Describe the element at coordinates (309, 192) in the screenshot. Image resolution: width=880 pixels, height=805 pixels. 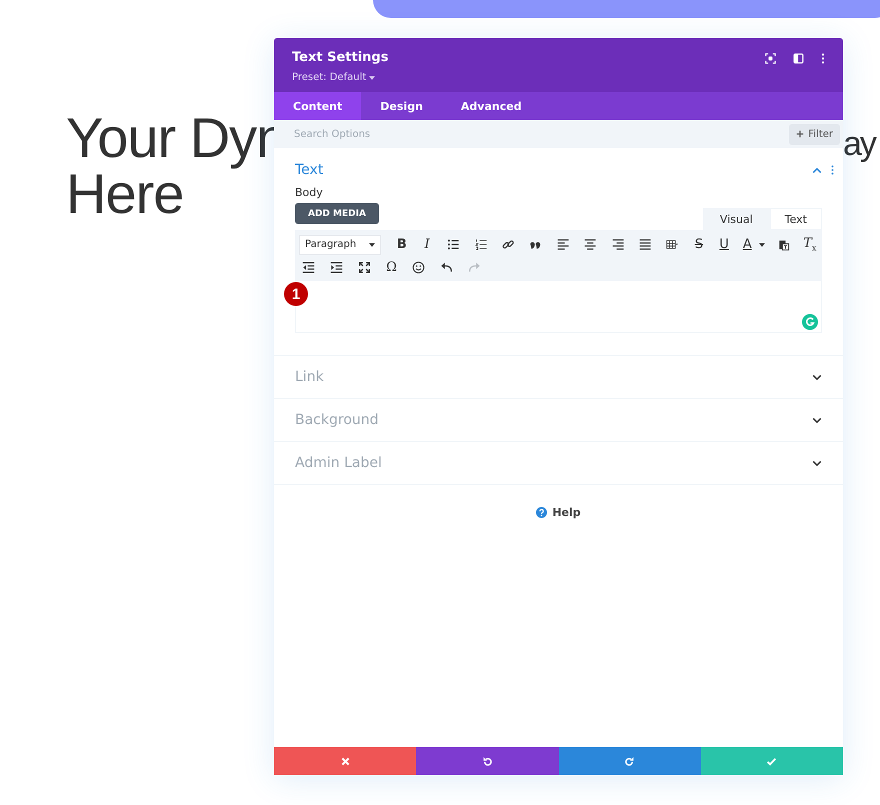
I see `field-label: Body` at that location.